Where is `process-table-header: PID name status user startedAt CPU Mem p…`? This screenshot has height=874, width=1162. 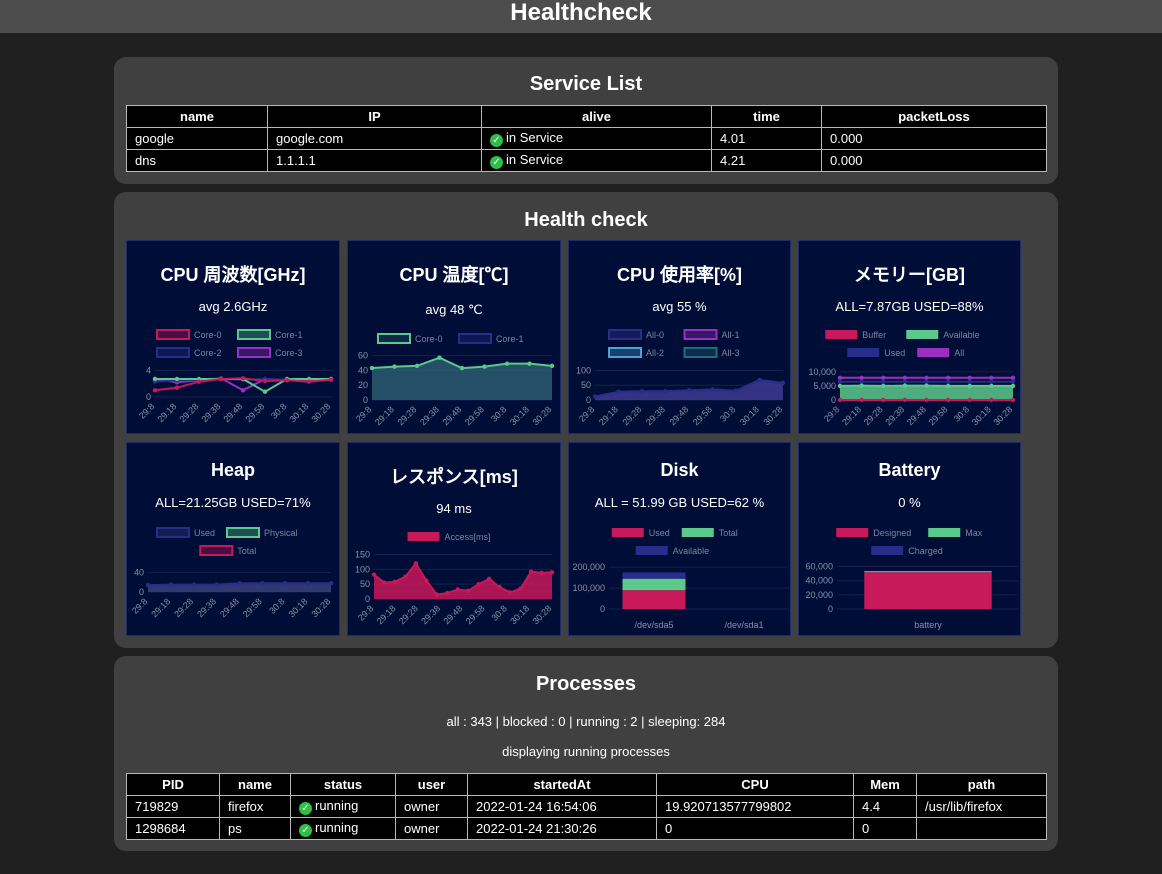 process-table-header: PID name status user startedAt CPU Mem p… is located at coordinates (586, 784).